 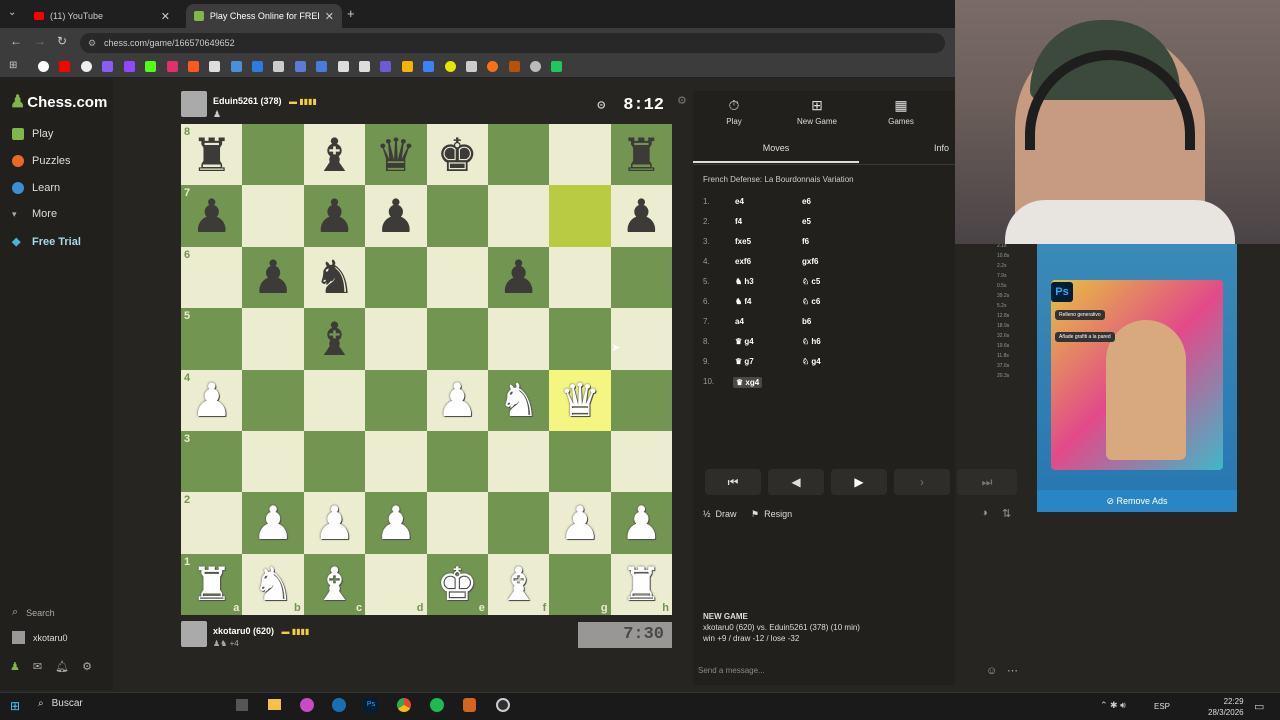 What do you see at coordinates (13, 65) in the screenshot?
I see `apps-icon: ⊞` at bounding box center [13, 65].